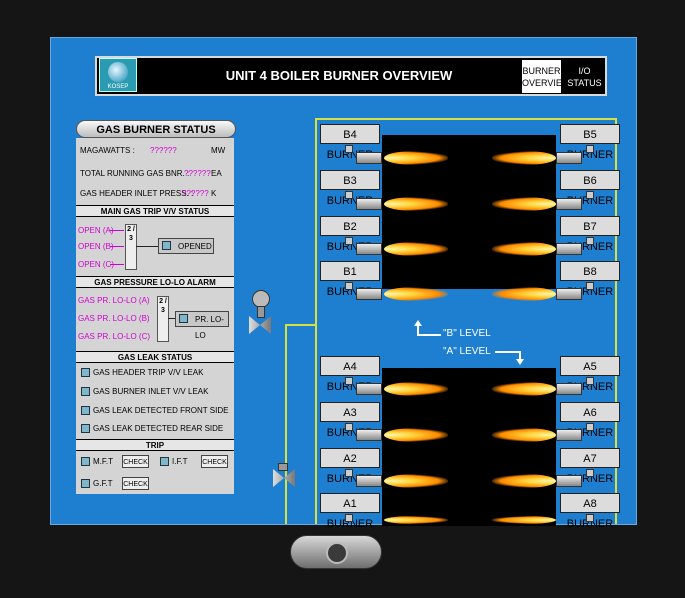 This screenshot has height=598, width=685. Describe the element at coordinates (590, 511) in the screenshot. I see `burner-a8: A8 BURNER` at that location.